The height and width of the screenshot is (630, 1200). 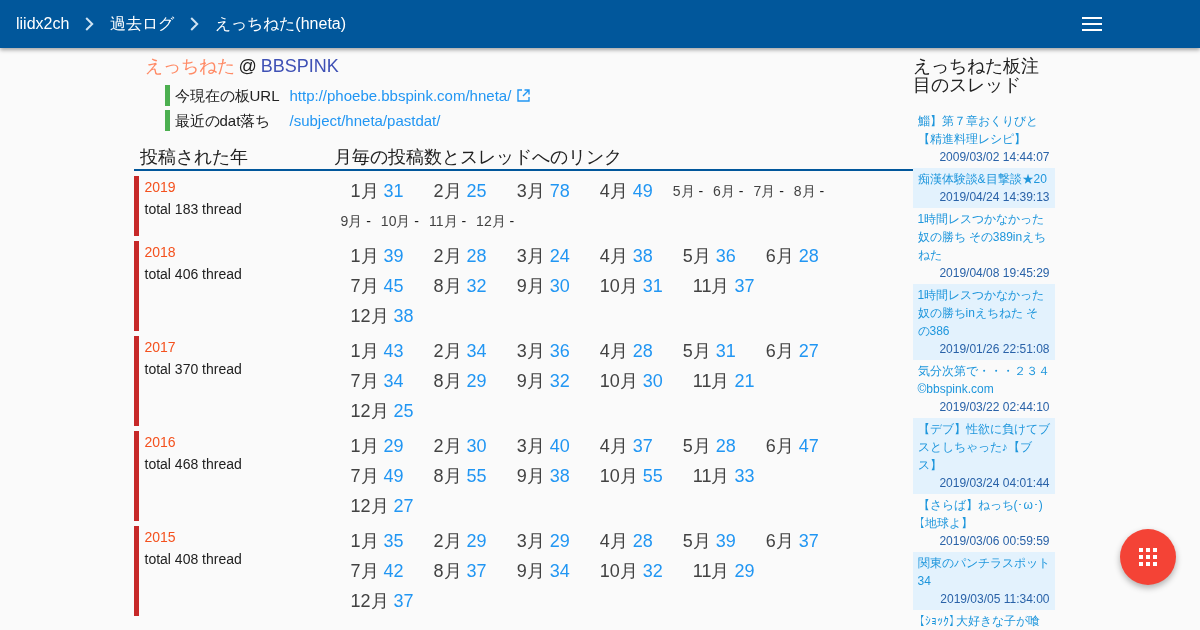 I want to click on thread-link: 1時間レスつかなかった奴の勝ちinえちねた その386, so click(x=983, y=313).